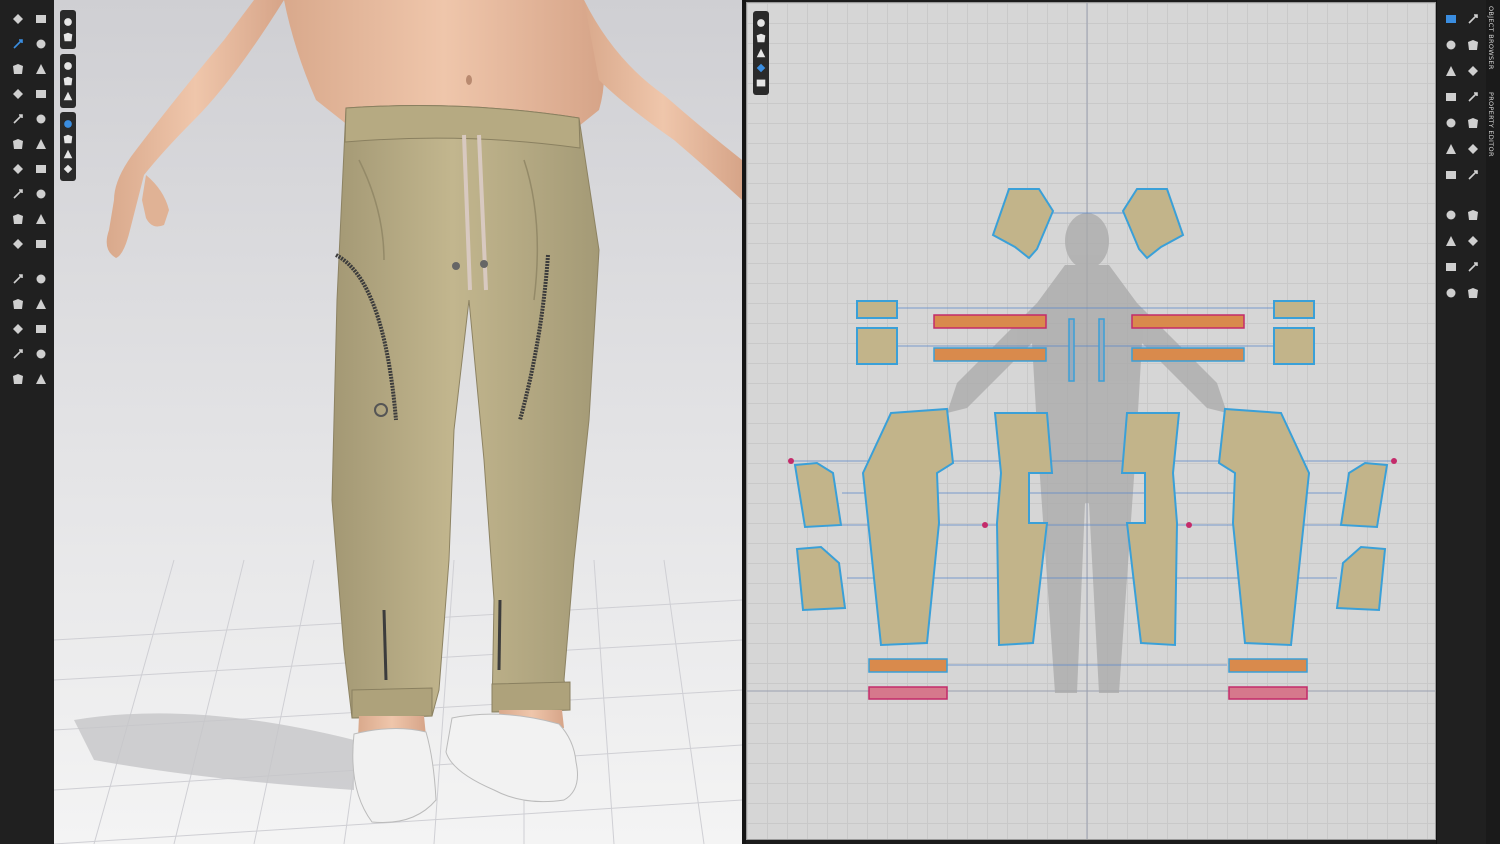 Image resolution: width=1500 pixels, height=844 pixels. What do you see at coordinates (41, 69) in the screenshot?
I see `pin-box-icon` at bounding box center [41, 69].